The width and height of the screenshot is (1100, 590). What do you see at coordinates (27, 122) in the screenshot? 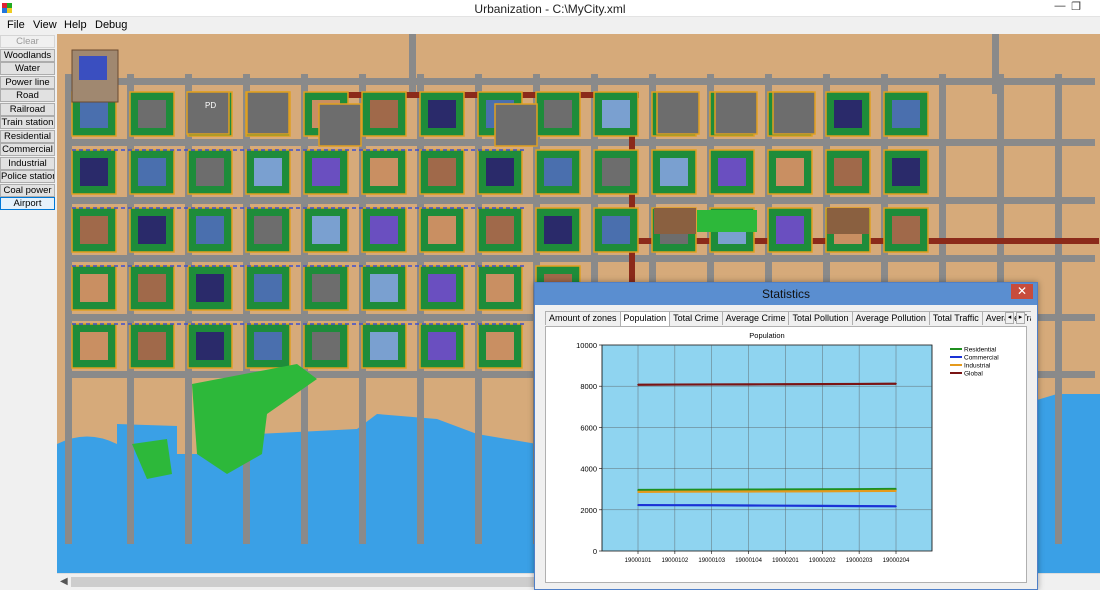
I see `tool-train-station-button: Train station` at bounding box center [27, 122].